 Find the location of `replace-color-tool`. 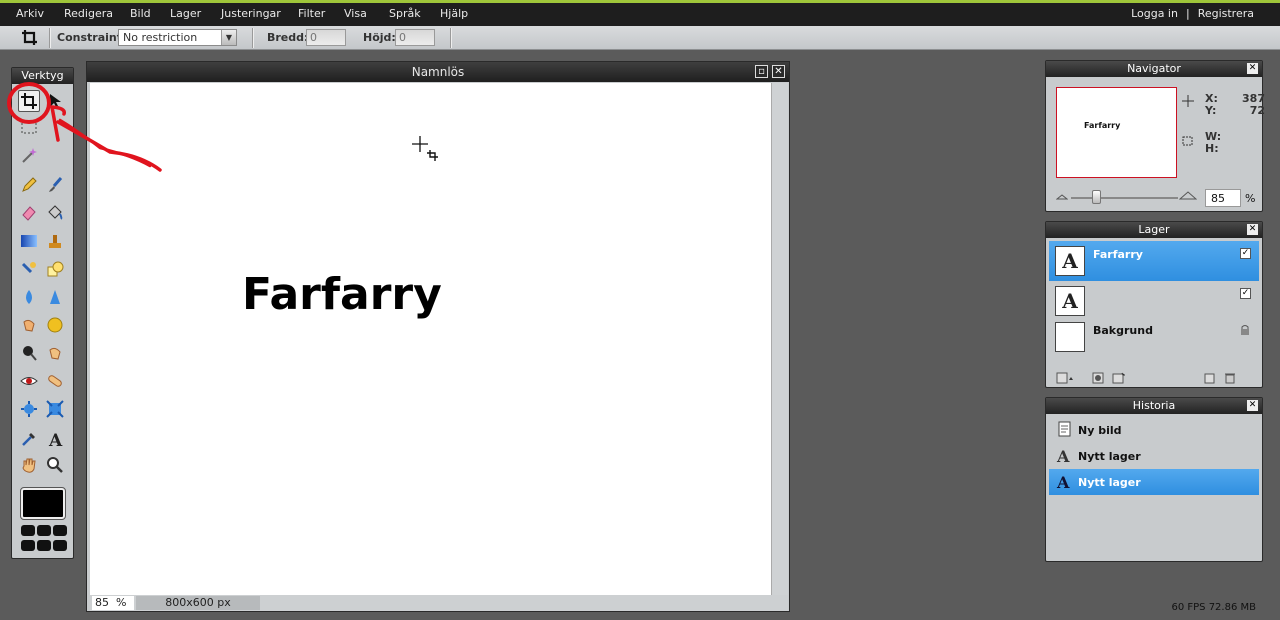

replace-color-tool is located at coordinates (29, 269).